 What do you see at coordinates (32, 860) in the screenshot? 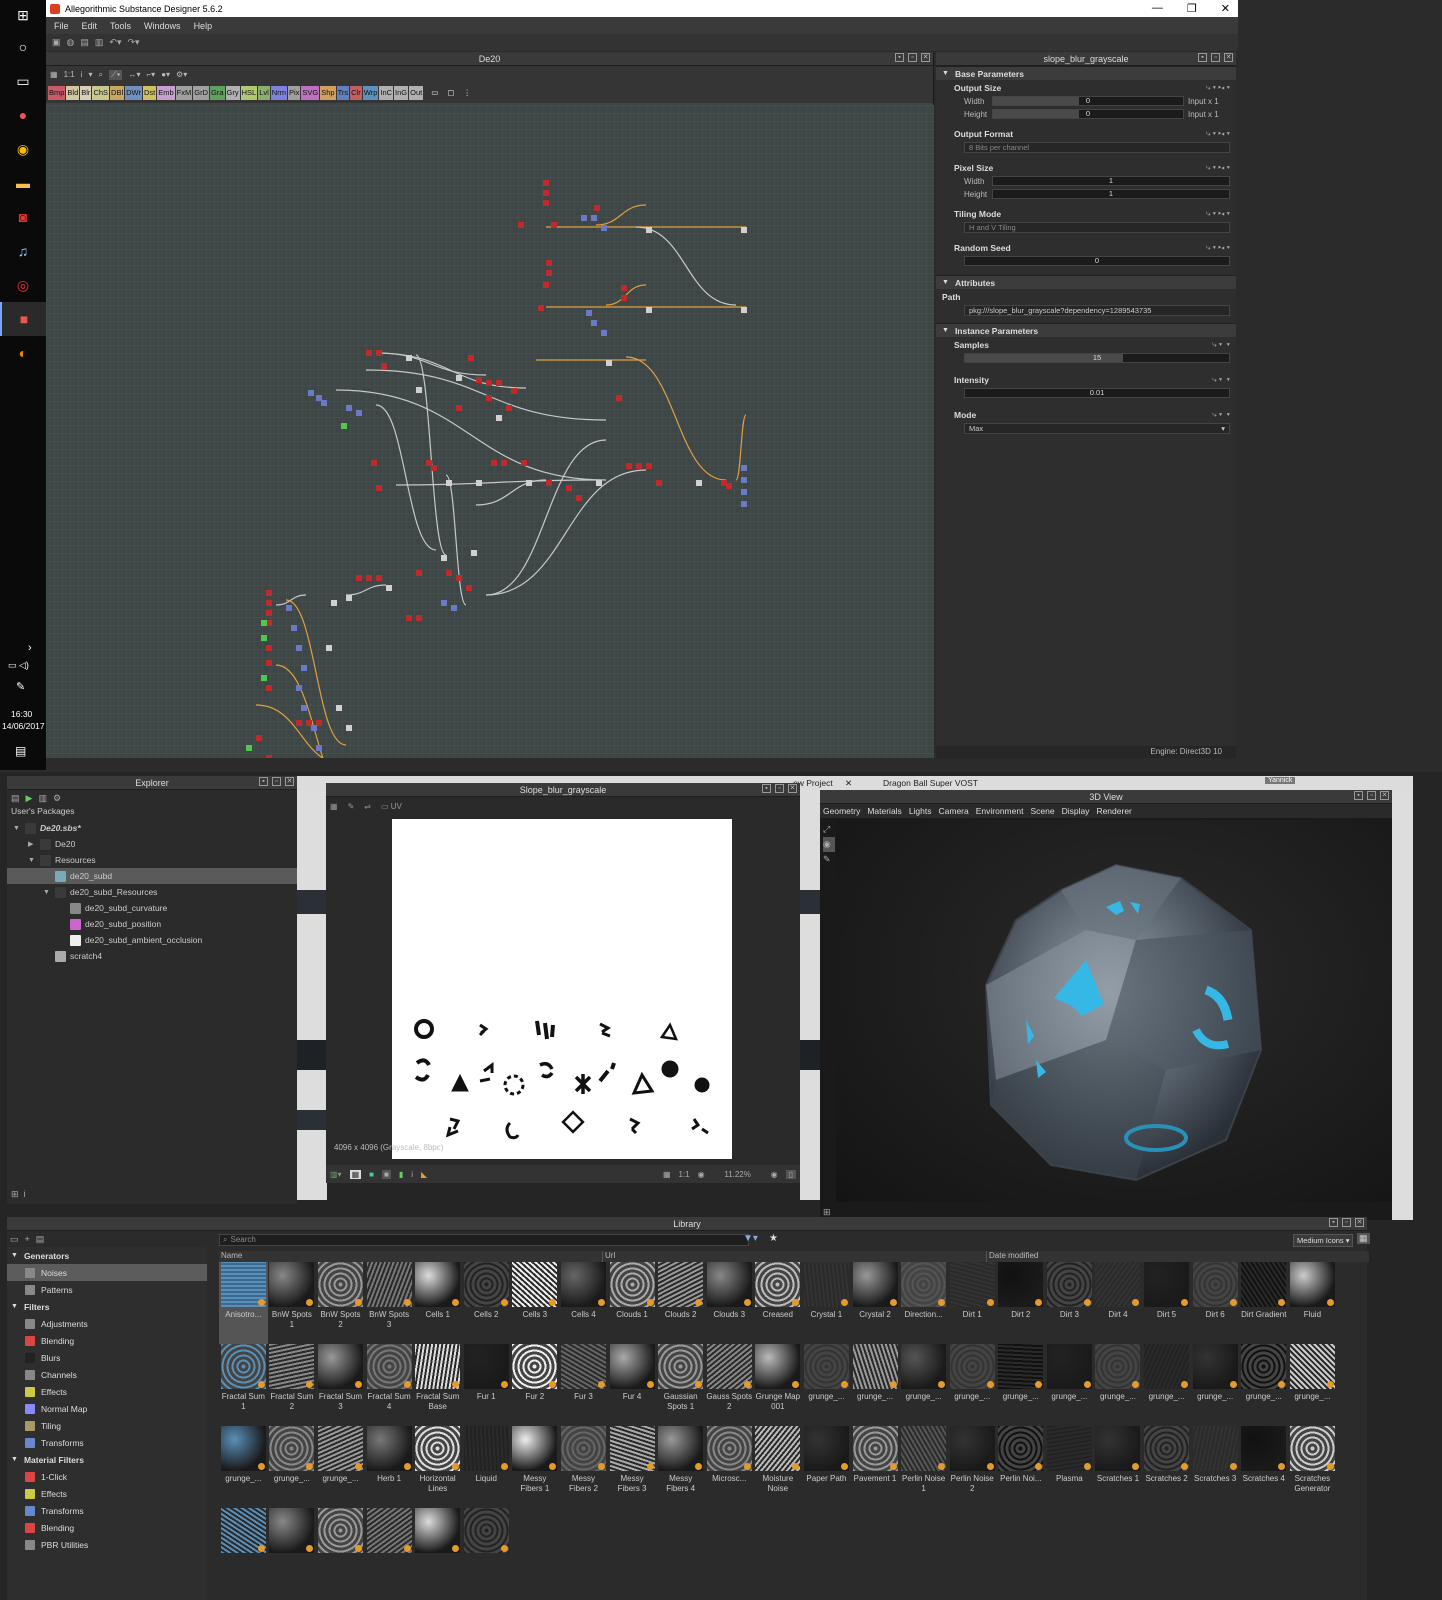
I see `expand-triangle-icon: ▼` at bounding box center [32, 860].